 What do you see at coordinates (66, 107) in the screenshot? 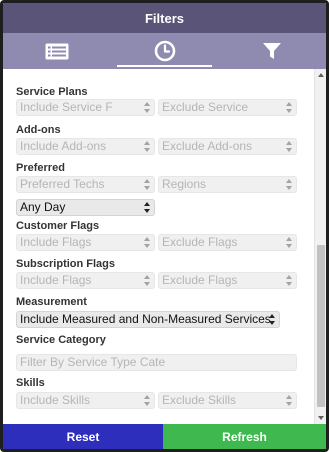
I see `include-service-plans-placeholder: Include Service F` at bounding box center [66, 107].